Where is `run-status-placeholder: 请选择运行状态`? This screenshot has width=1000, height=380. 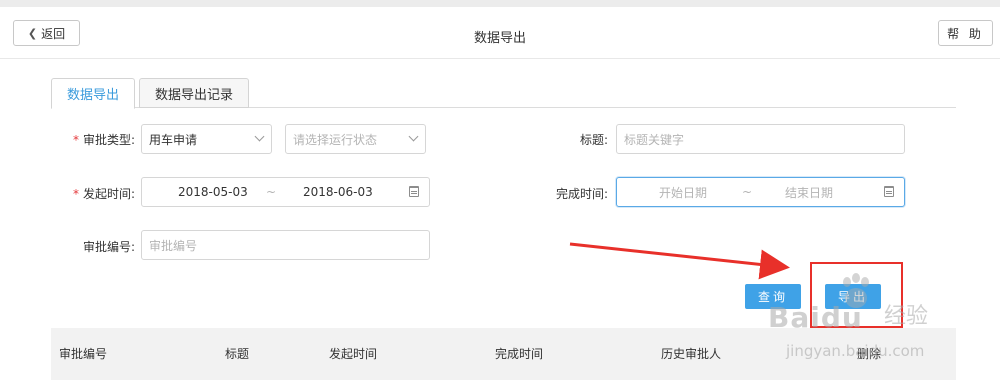
run-status-placeholder: 请选择运行状态 is located at coordinates (335, 139).